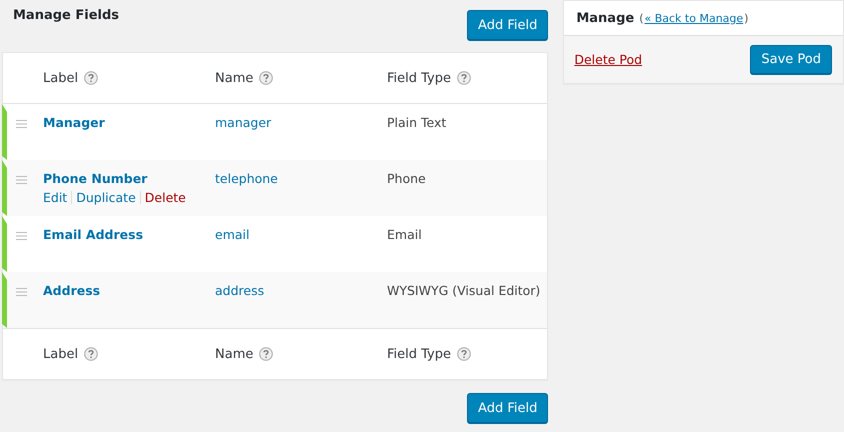 The width and height of the screenshot is (844, 432). What do you see at coordinates (416, 122) in the screenshot?
I see `field-type: Plain Text` at bounding box center [416, 122].